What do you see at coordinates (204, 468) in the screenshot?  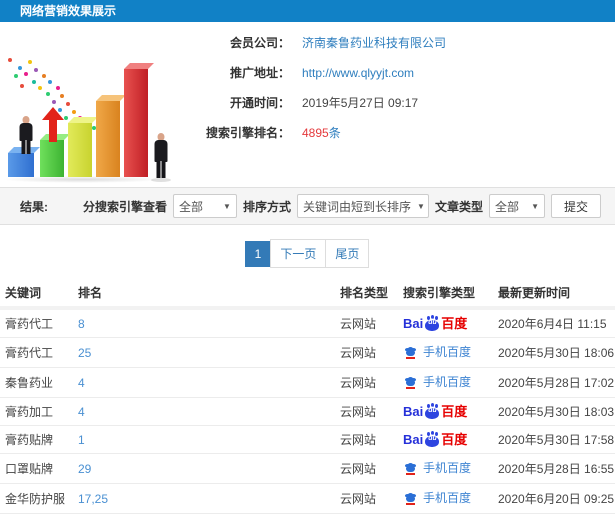 I see `rank-link: 29` at bounding box center [204, 468].